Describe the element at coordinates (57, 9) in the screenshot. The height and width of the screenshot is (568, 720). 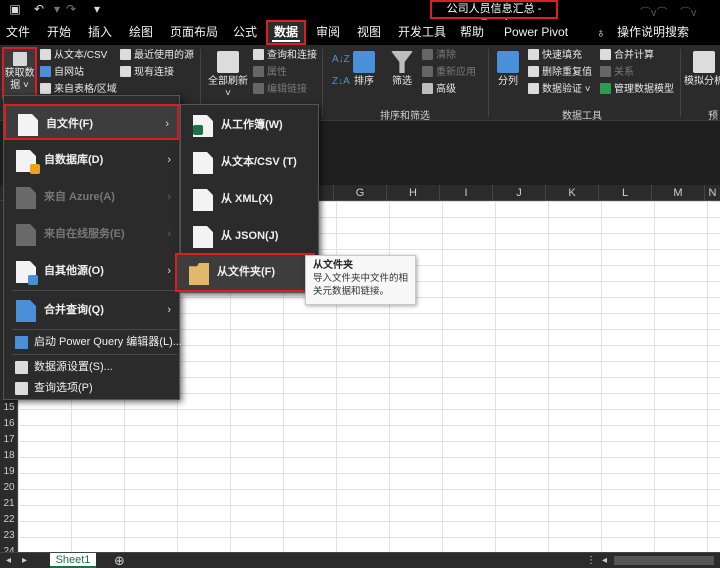
I see `chevron-down-icon: ▾` at that location.